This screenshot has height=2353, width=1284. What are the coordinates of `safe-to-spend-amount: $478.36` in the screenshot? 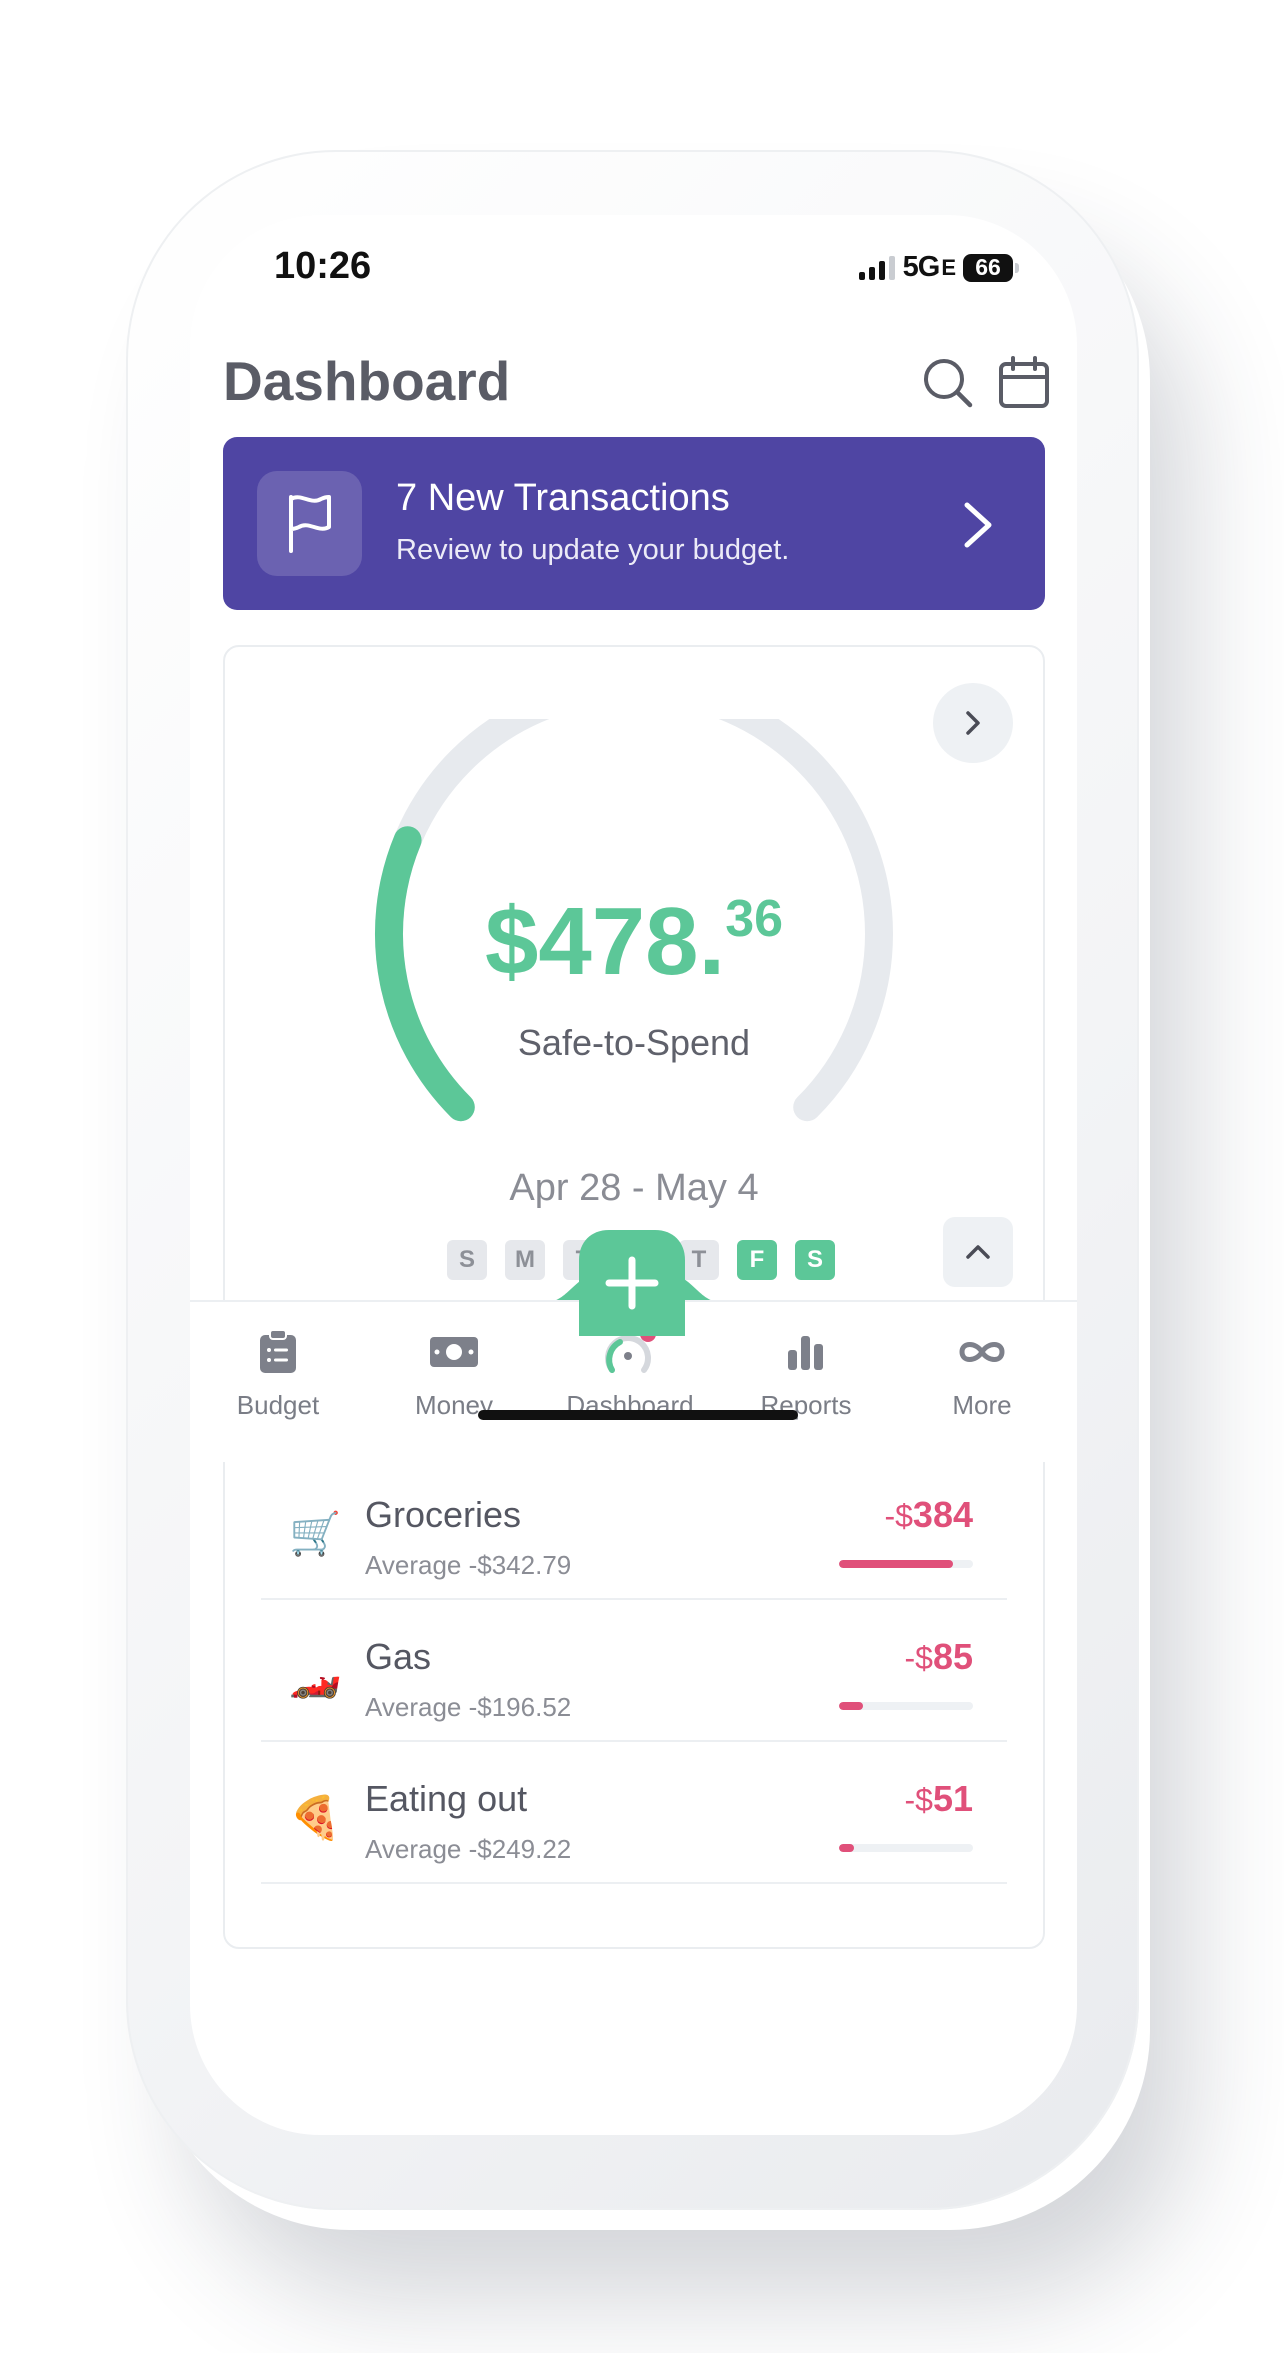 It's located at (634, 942).